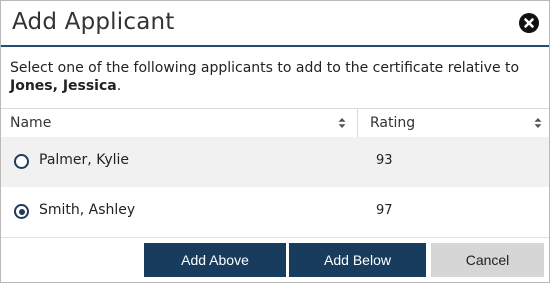 The width and height of the screenshot is (550, 283). What do you see at coordinates (93, 22) in the screenshot?
I see `dialog-title: Add Applicant` at bounding box center [93, 22].